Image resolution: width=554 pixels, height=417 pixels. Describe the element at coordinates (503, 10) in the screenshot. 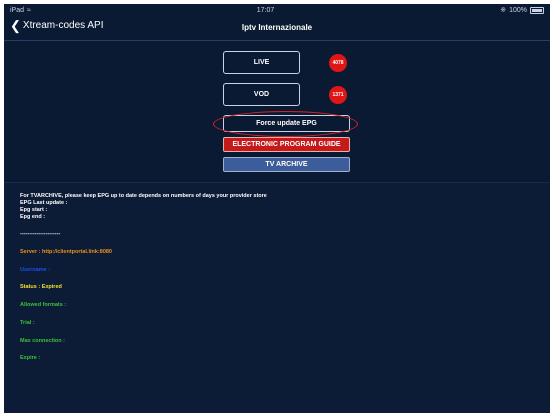

I see `bluetooth-icon: ※` at that location.